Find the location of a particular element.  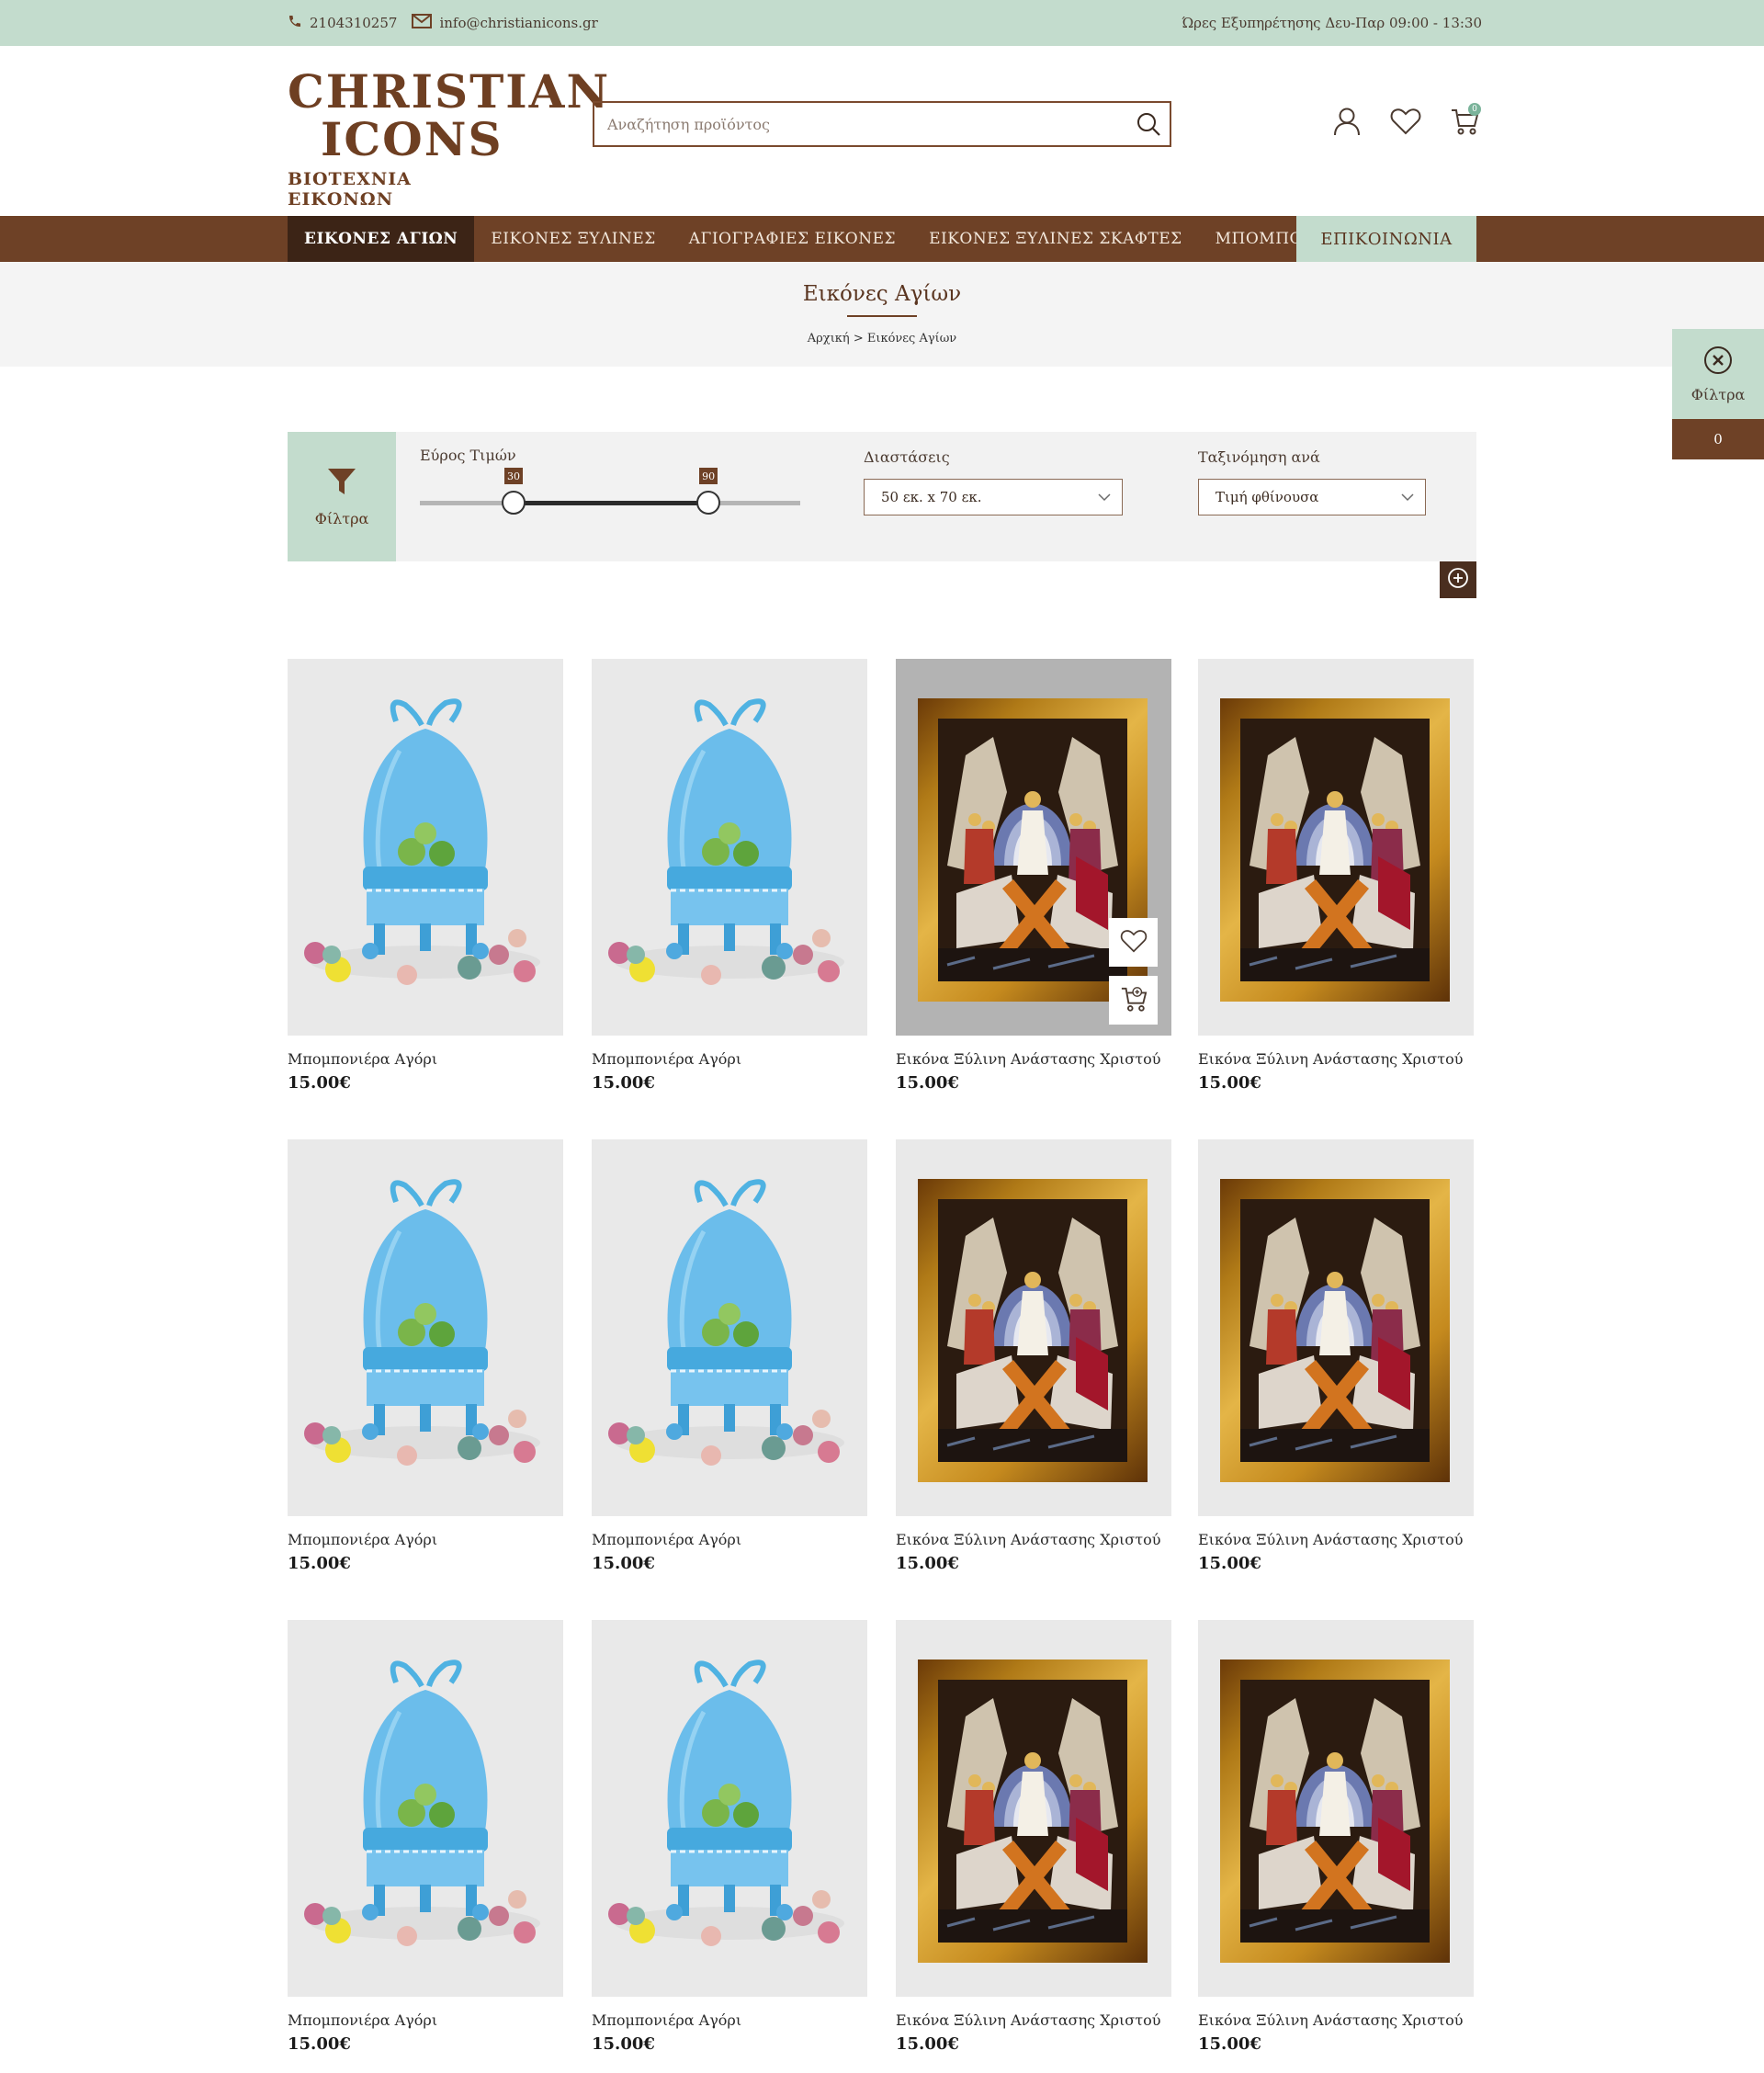

user-icon is located at coordinates (1346, 122).